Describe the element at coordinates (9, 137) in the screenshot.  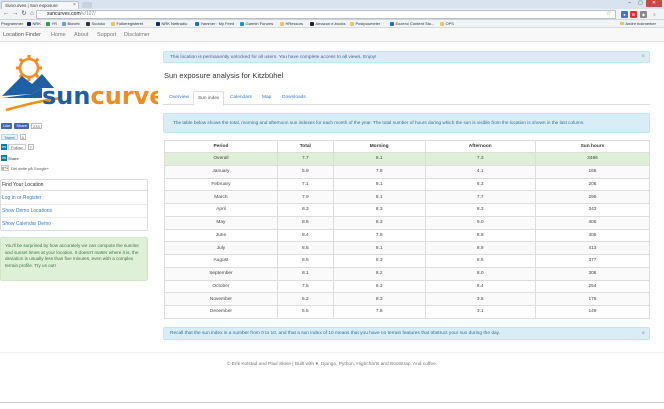
I see `tweet-button: Tweet` at that location.